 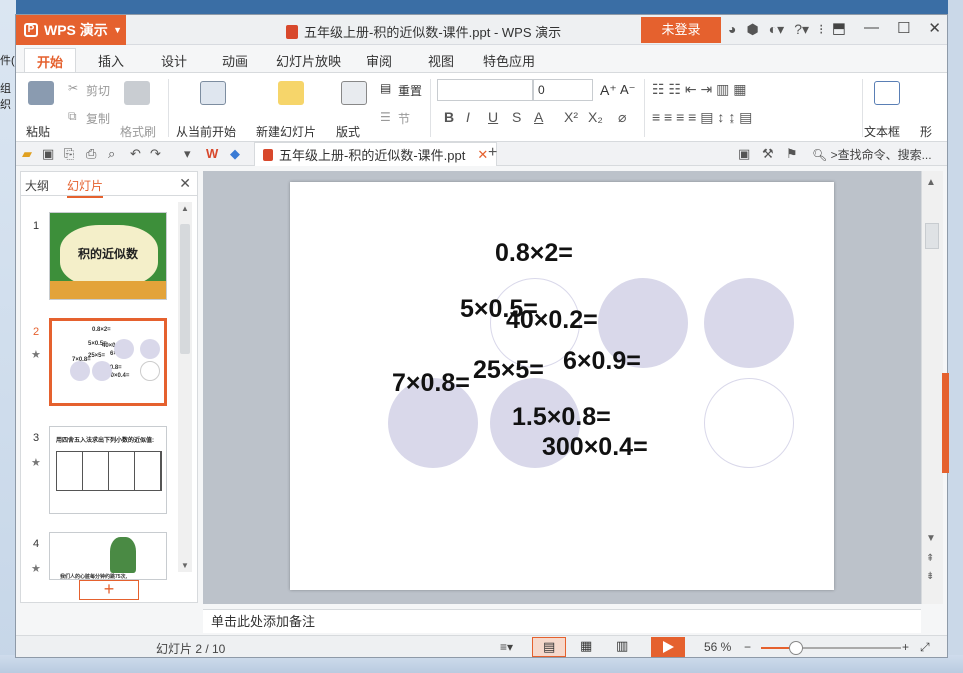 I want to click on zoom-slider, so click(x=831, y=648).